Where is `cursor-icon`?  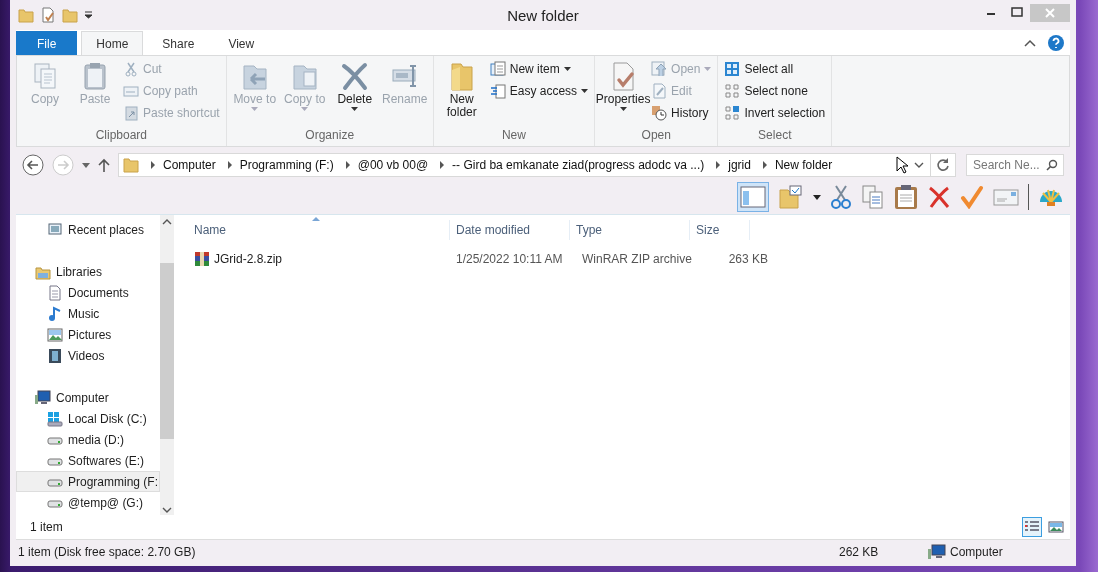
cursor-icon is located at coordinates (902, 165).